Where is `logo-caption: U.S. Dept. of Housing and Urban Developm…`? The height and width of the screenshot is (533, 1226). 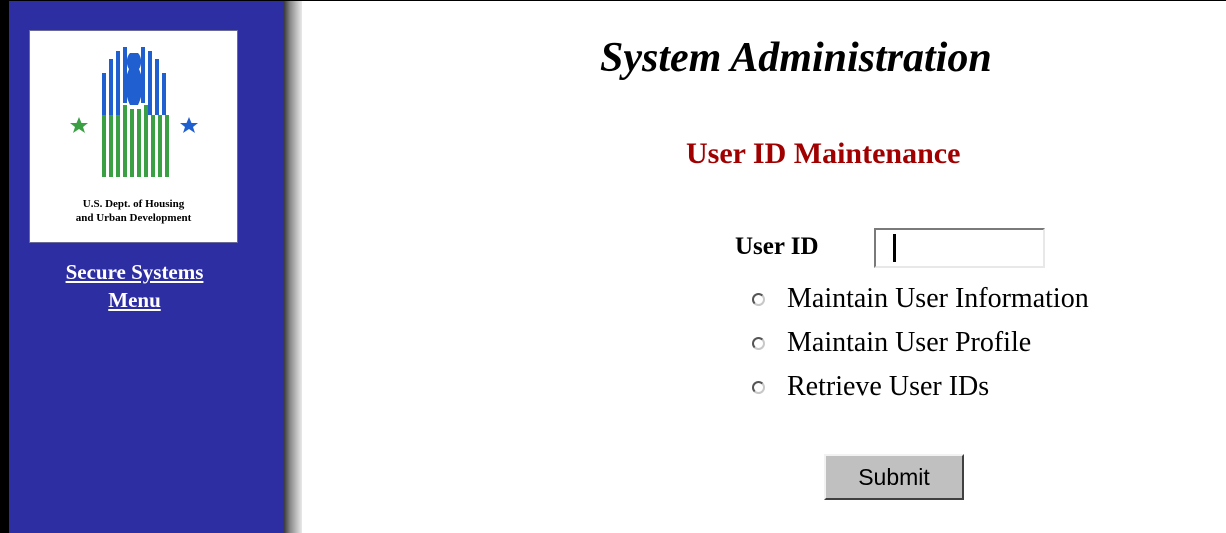
logo-caption: U.S. Dept. of Housing and Urban Developm… is located at coordinates (133, 211).